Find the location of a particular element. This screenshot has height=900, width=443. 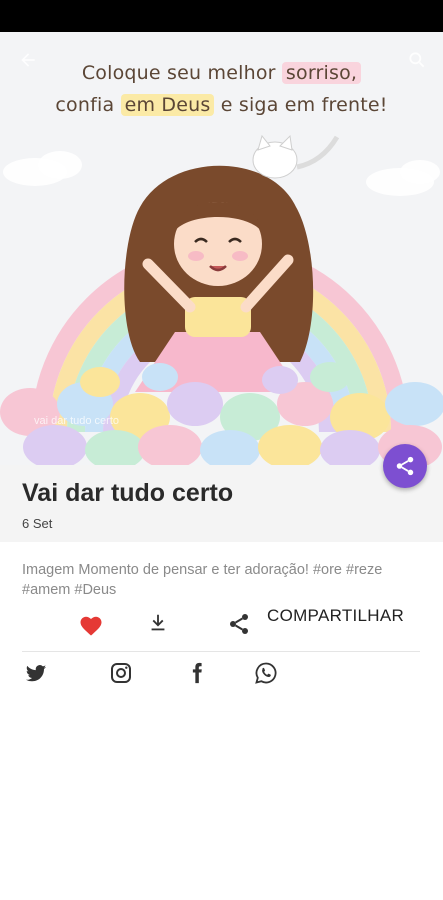

post-title: Vai dar tudo certo is located at coordinates (128, 493).